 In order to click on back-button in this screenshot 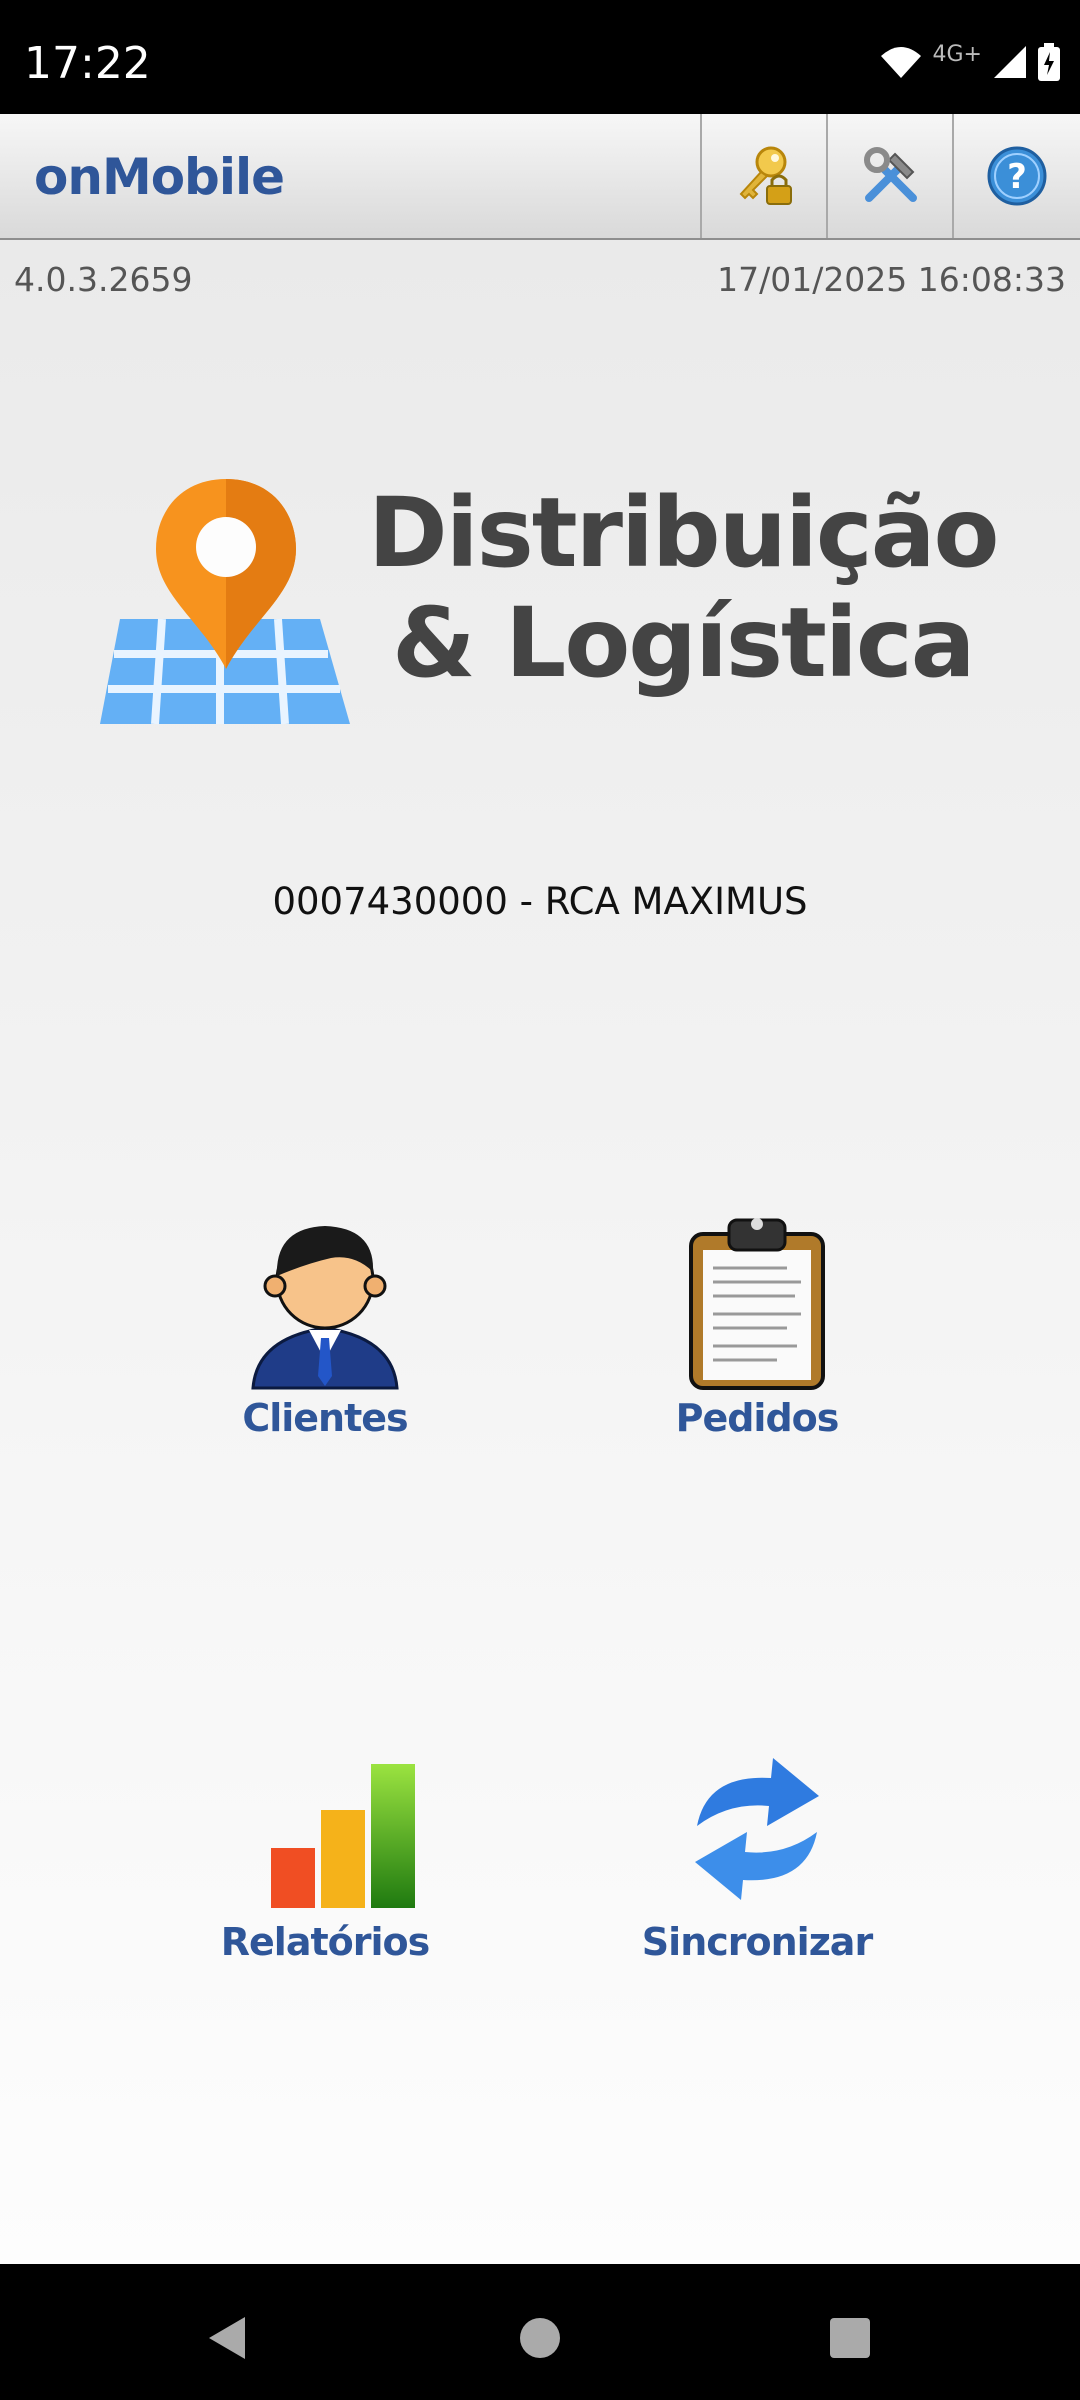, I will do `click(228, 2338)`.